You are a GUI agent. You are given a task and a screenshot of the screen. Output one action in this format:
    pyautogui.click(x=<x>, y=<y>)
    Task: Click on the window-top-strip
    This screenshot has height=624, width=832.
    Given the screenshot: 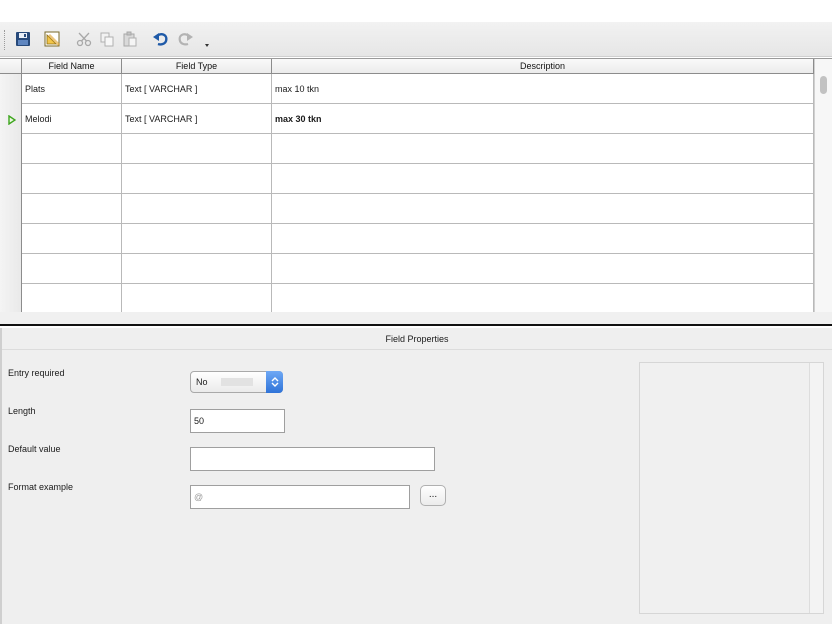 What is the action you would take?
    pyautogui.click(x=416, y=11)
    